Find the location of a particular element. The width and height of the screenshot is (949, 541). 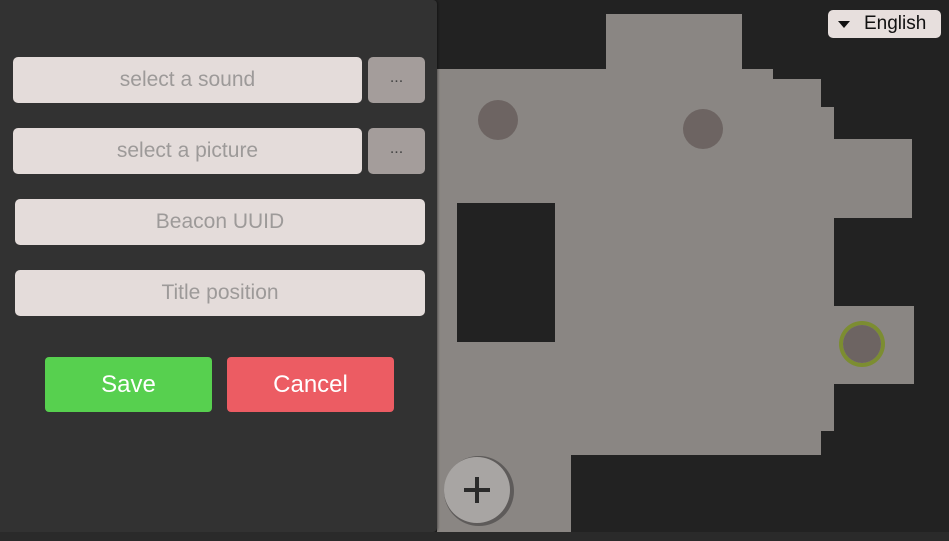

picture-field-placeholder: select a picture is located at coordinates (187, 150).